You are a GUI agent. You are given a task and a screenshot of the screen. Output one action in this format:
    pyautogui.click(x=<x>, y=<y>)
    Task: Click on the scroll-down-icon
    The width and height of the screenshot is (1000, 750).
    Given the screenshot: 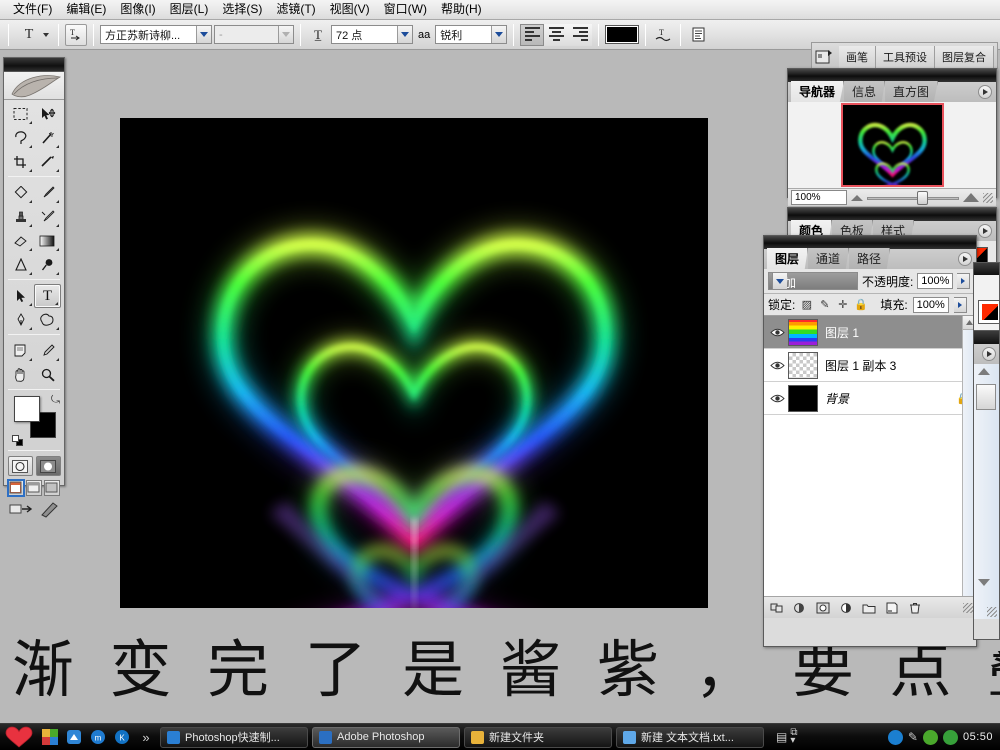 What is the action you would take?
    pyautogui.click(x=984, y=582)
    